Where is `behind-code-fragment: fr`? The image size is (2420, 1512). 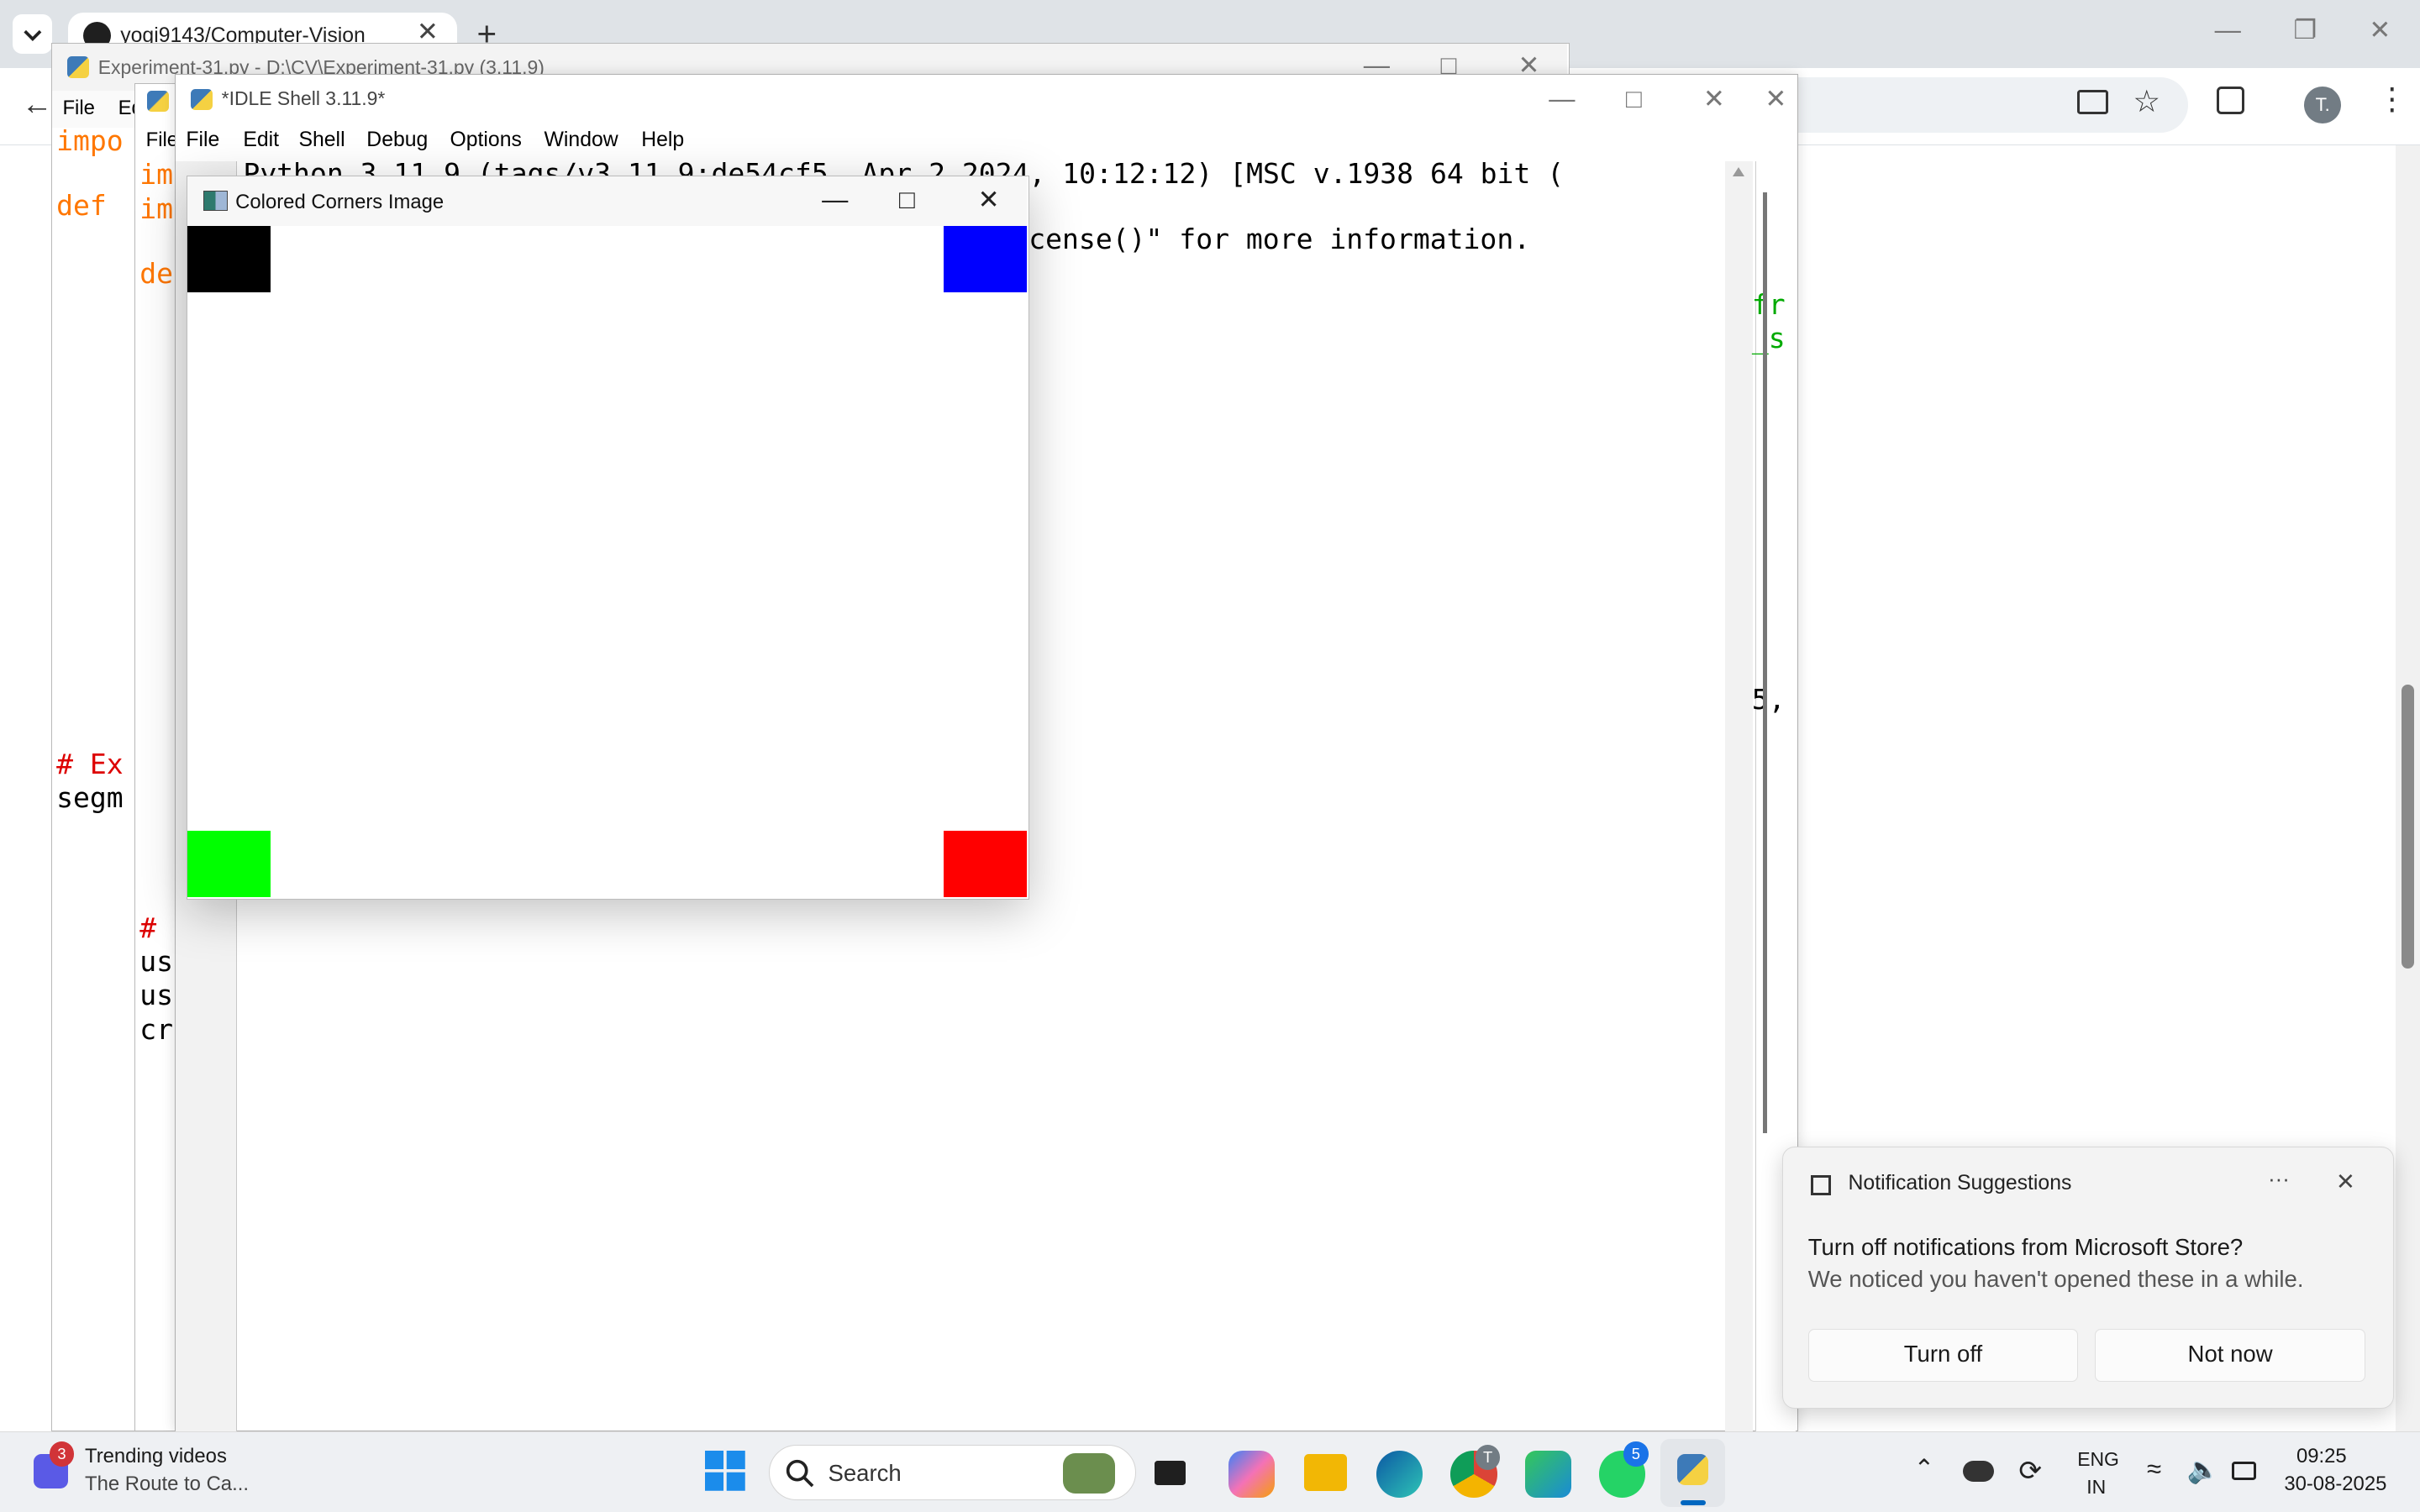
behind-code-fragment: fr is located at coordinates (1768, 304).